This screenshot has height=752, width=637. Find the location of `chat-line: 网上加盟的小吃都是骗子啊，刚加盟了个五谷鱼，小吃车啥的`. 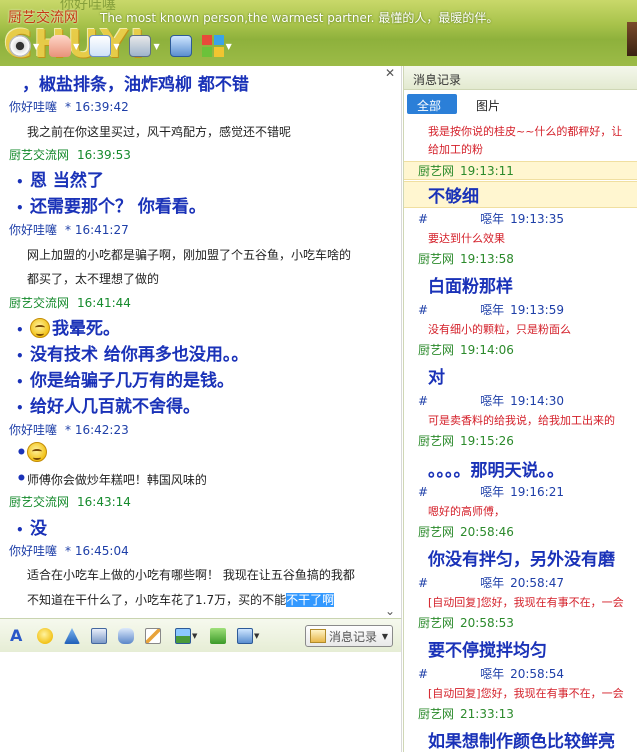

chat-line: 网上加盟的小吃都是骗子啊，刚加盟了个五谷鱼，小吃车啥的 is located at coordinates (214, 254).